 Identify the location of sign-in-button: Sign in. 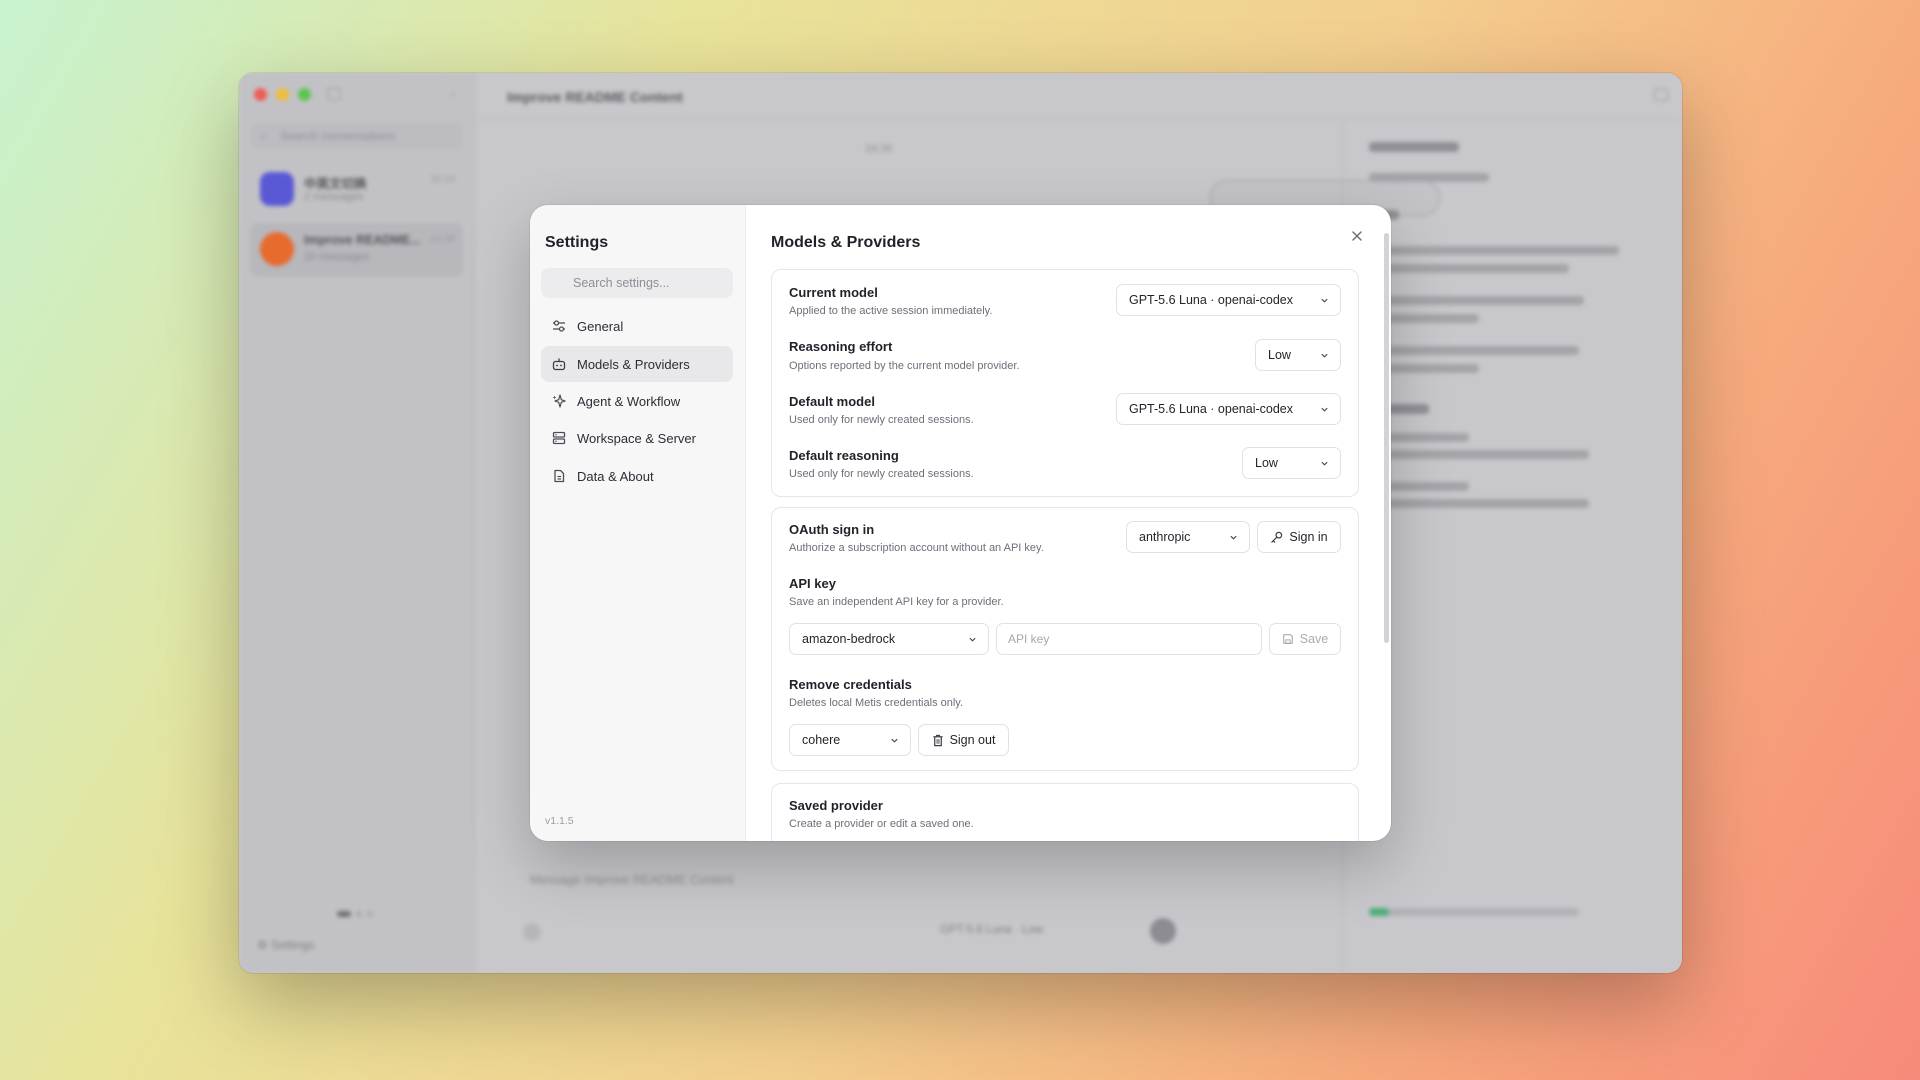
(1299, 537).